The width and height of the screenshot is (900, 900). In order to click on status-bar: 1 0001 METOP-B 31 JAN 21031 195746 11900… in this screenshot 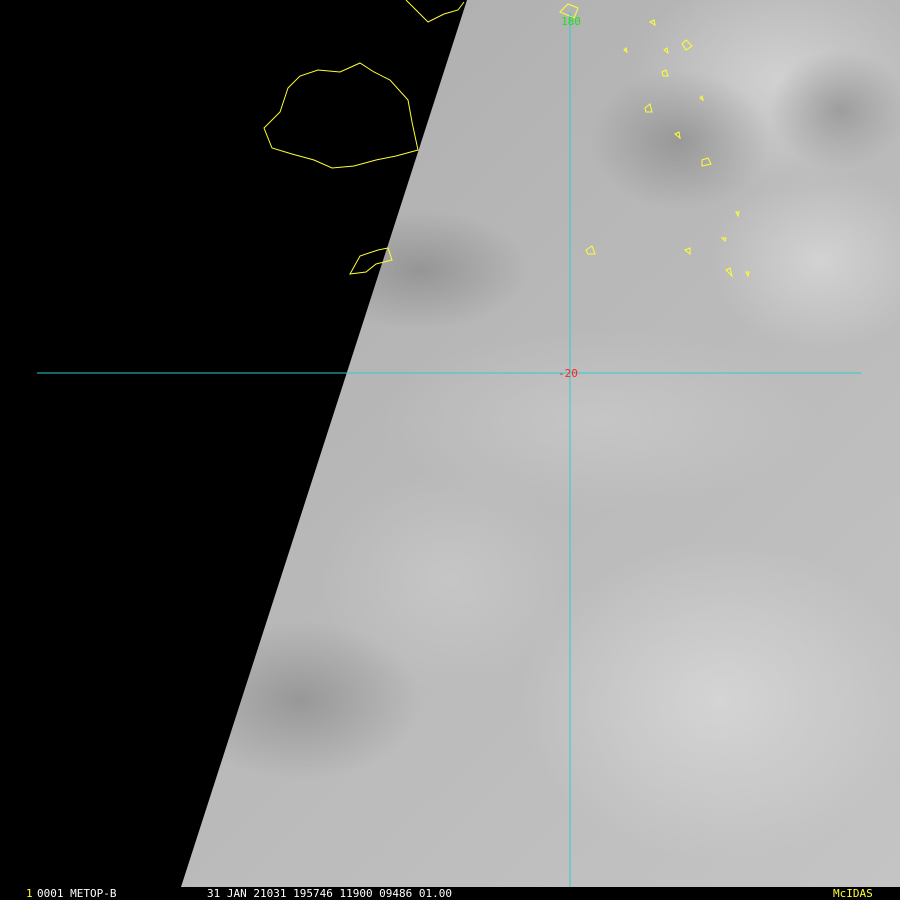, I will do `click(450, 893)`.